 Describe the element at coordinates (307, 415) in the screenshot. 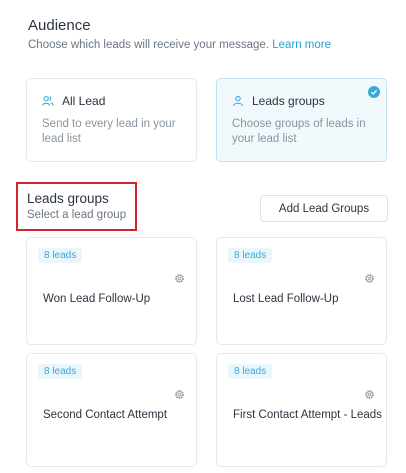

I see `group-name: First Contact Attempt - Leads` at that location.